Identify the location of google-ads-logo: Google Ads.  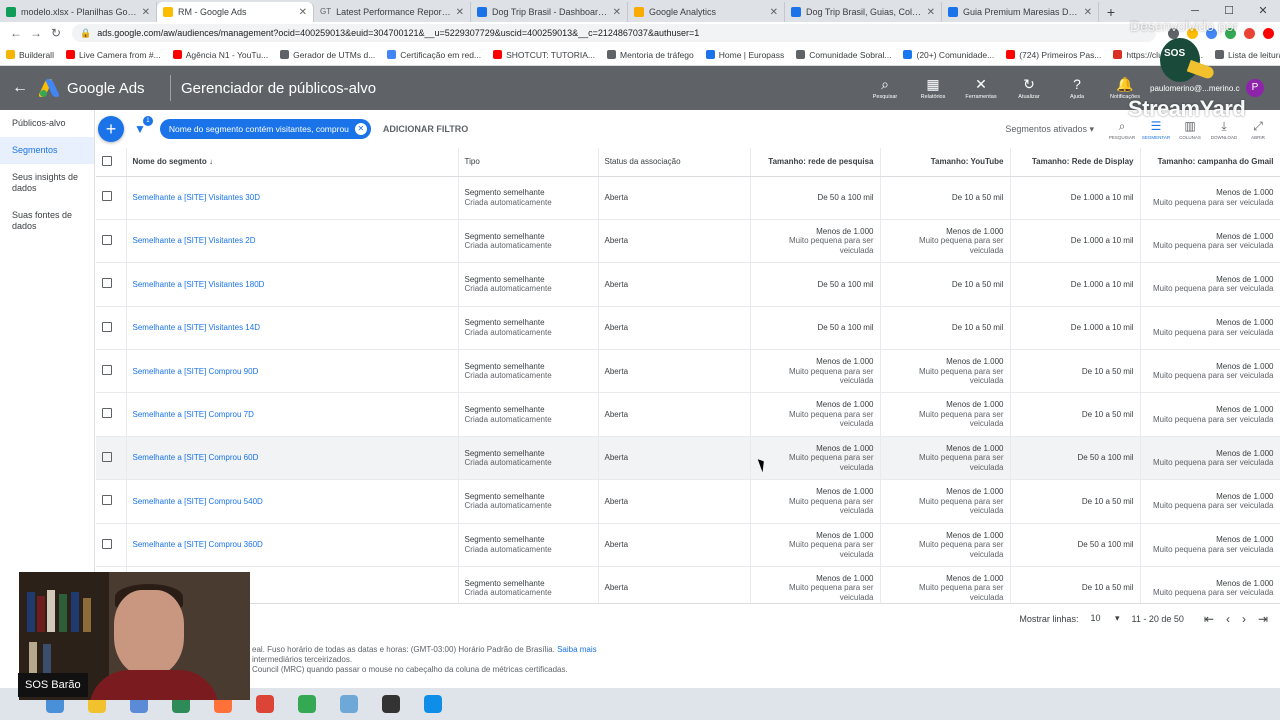
(98, 88).